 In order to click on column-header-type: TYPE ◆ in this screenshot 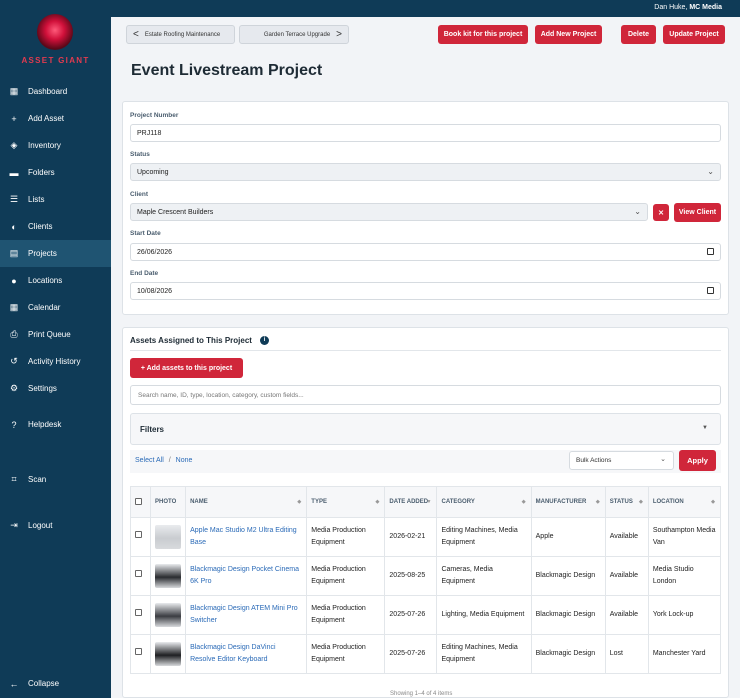, I will do `click(346, 502)`.